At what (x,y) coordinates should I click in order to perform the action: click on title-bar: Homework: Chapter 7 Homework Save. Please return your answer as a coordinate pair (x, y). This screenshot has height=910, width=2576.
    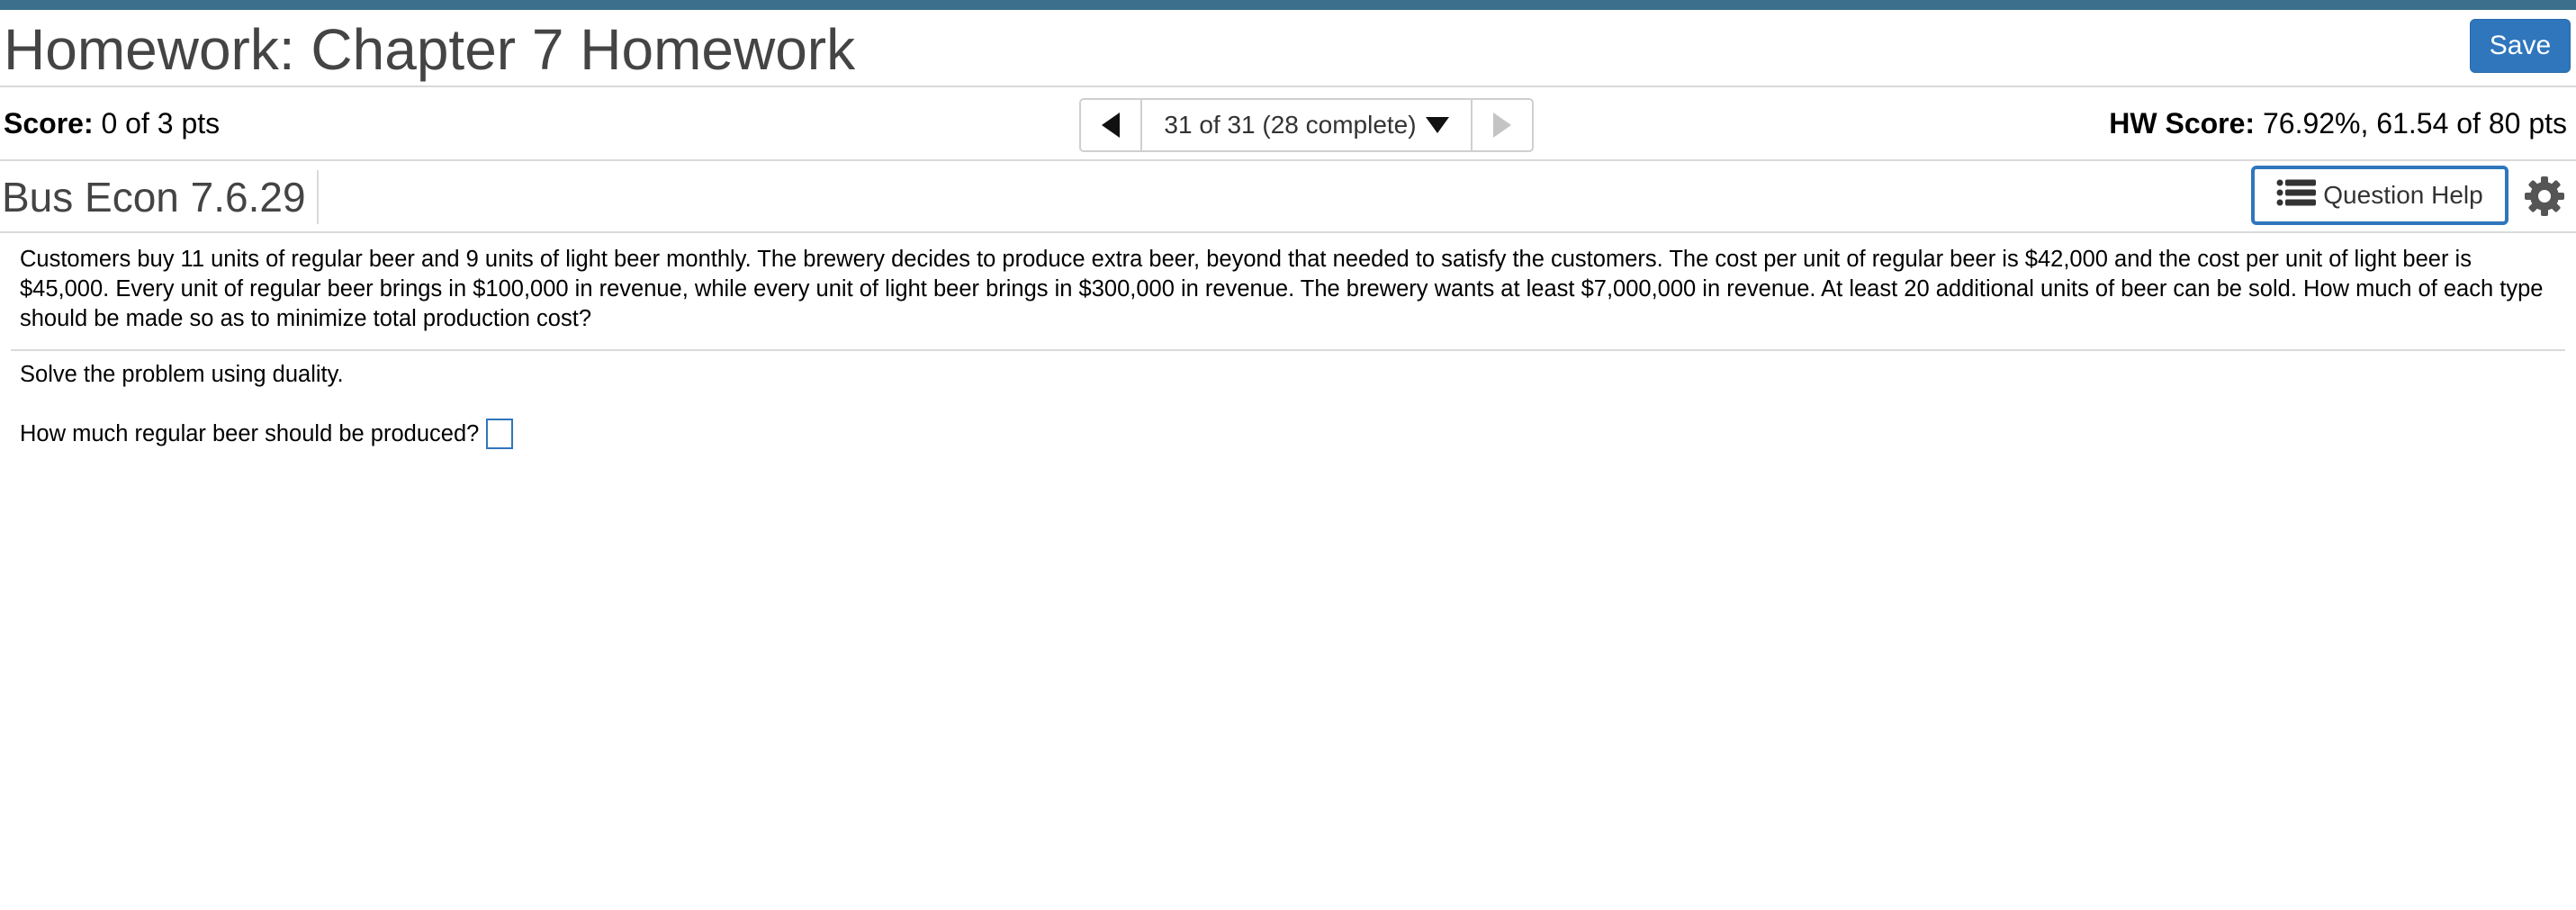
    Looking at the image, I should click on (1288, 48).